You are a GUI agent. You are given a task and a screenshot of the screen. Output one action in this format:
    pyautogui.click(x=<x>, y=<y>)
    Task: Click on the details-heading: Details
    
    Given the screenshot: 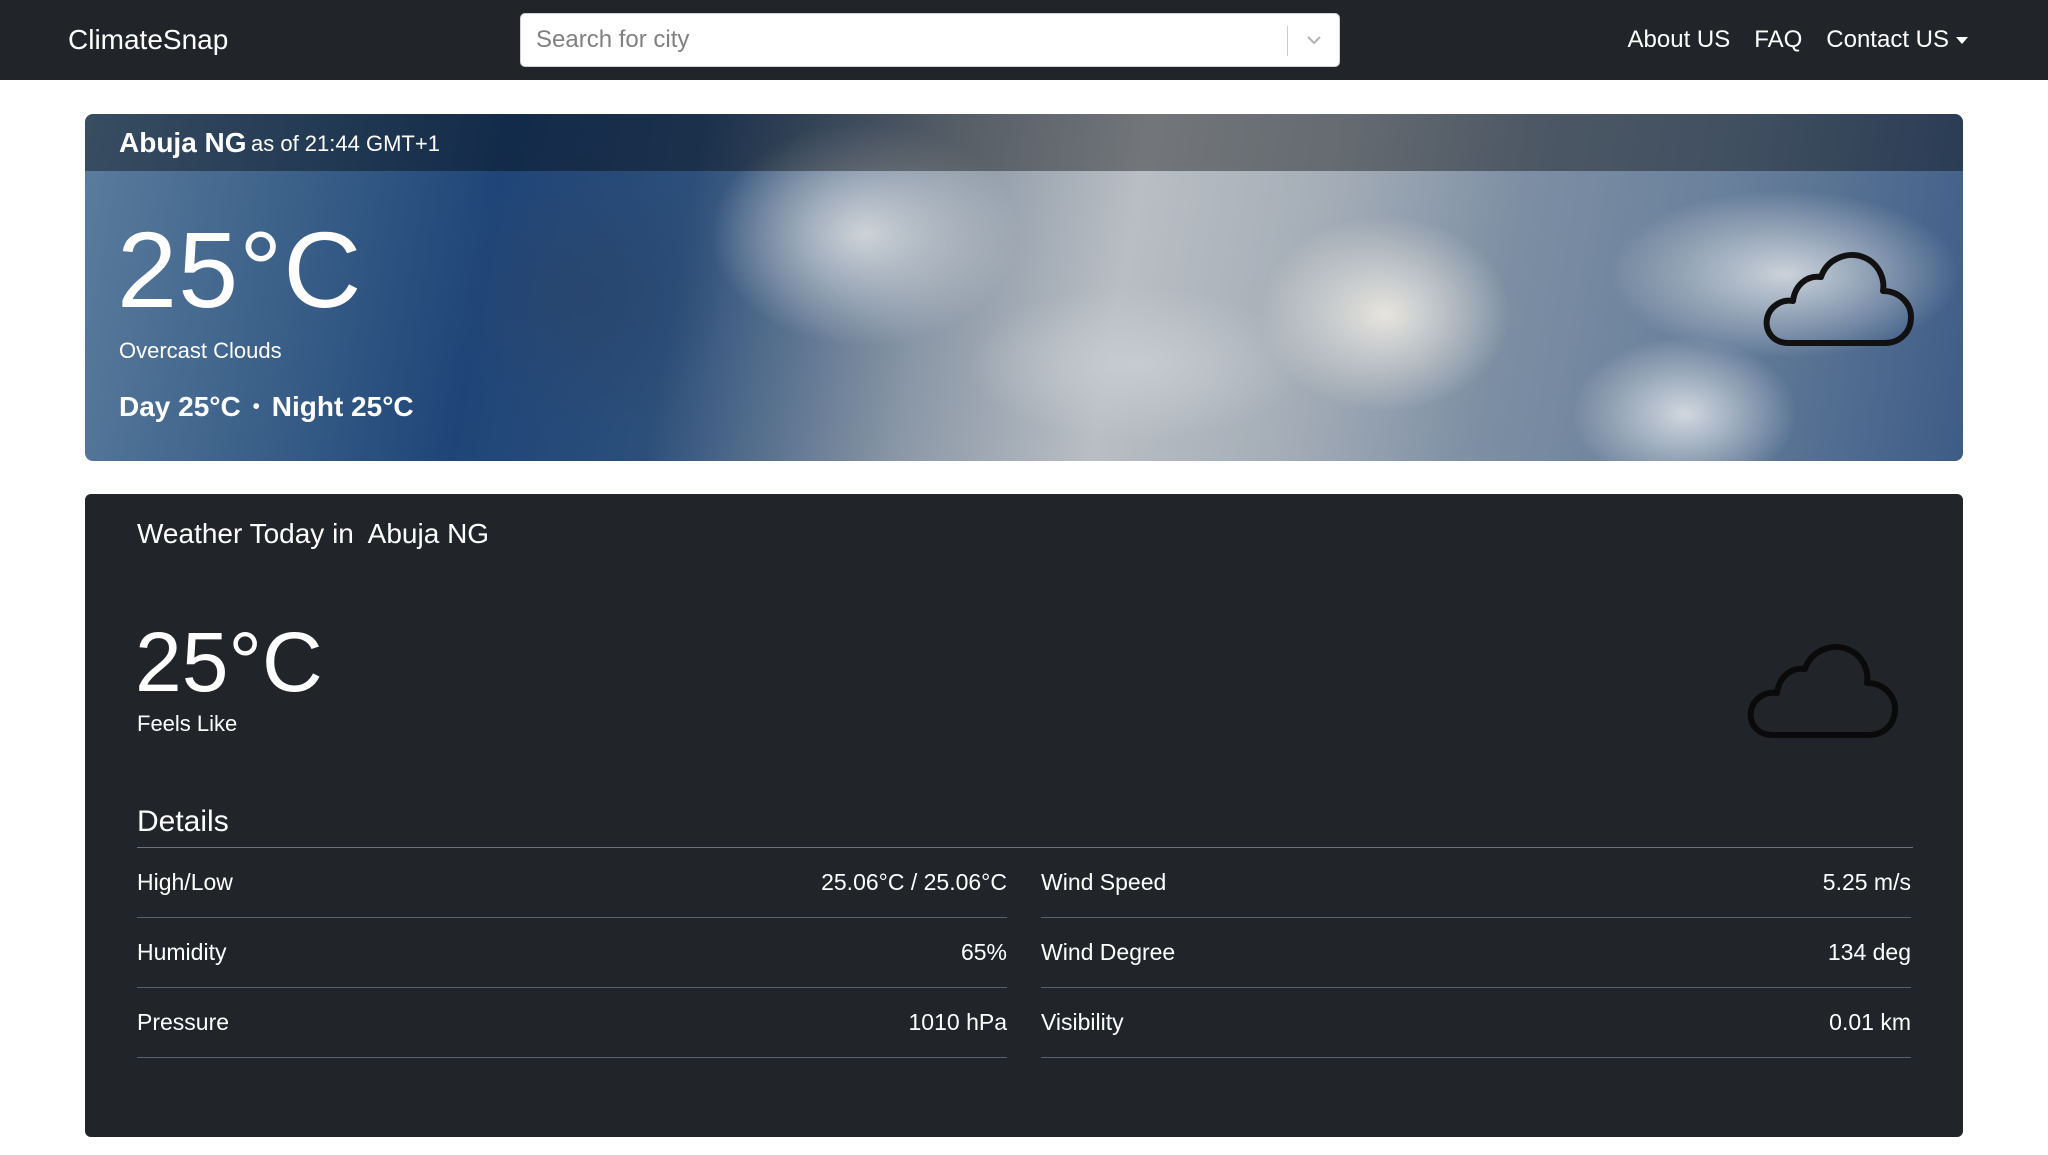 What is the action you would take?
    pyautogui.click(x=183, y=821)
    